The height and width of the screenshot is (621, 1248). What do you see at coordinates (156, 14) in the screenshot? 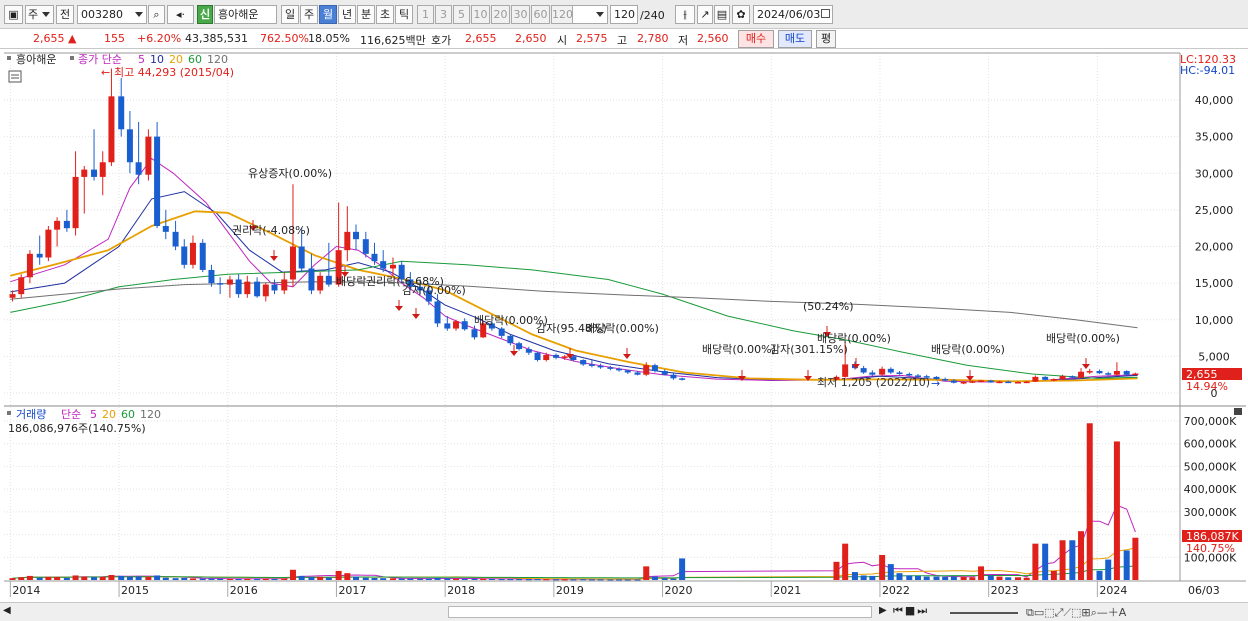
I see `search-icon: ⌕` at bounding box center [156, 14].